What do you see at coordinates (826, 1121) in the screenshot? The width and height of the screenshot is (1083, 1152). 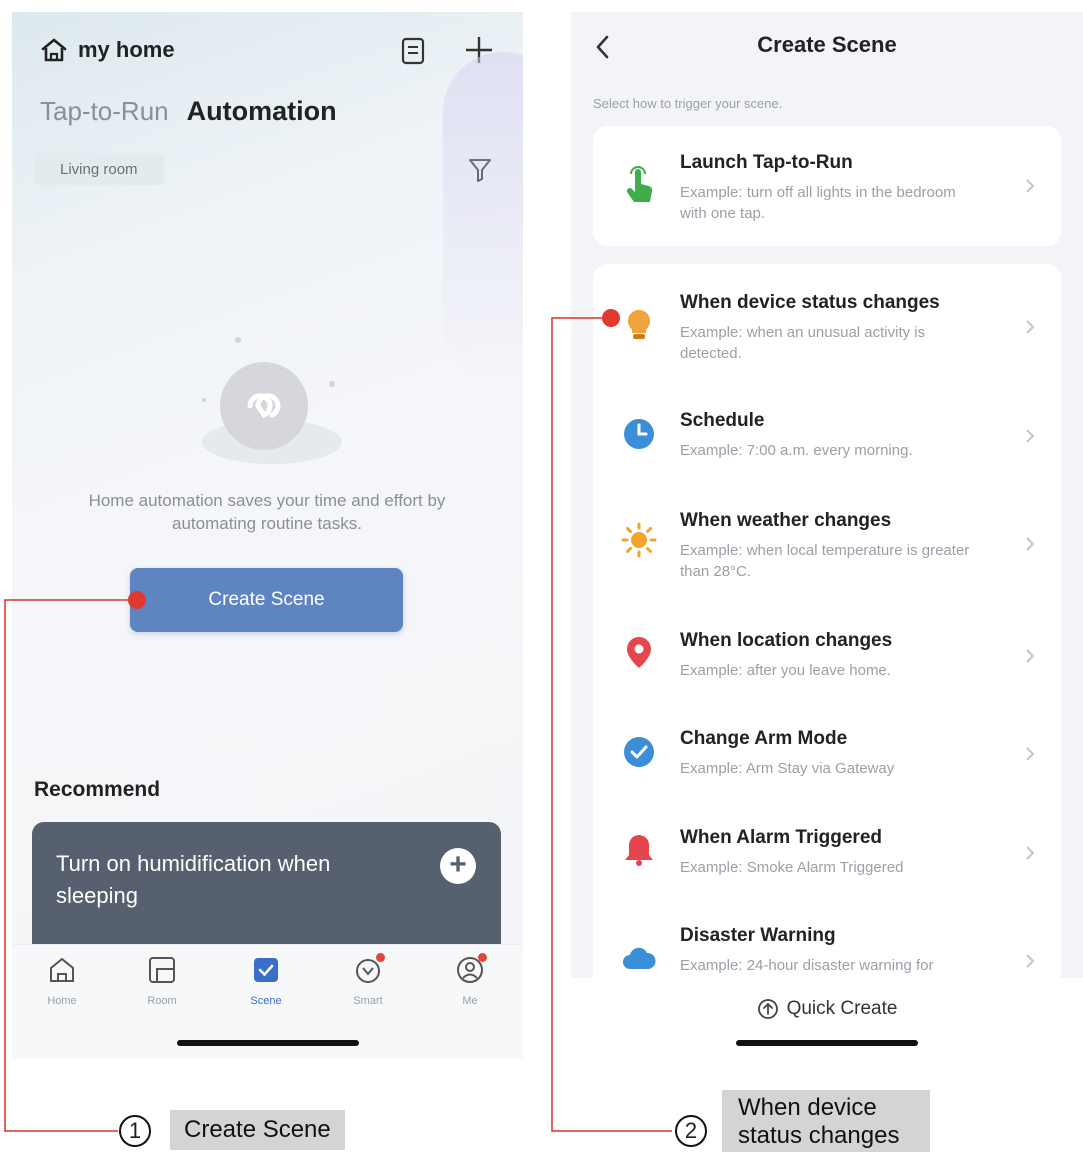 I see `annotation-label-2: When device status changes` at bounding box center [826, 1121].